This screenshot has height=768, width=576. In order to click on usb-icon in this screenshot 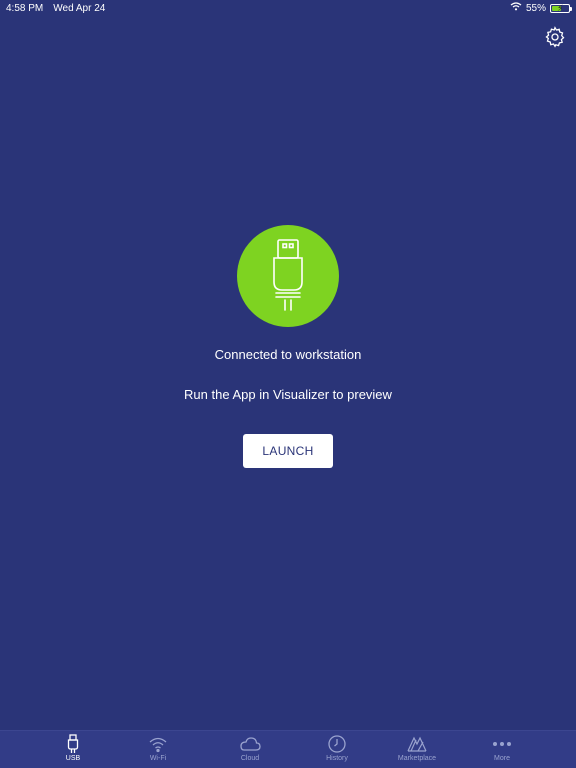, I will do `click(73, 743)`.